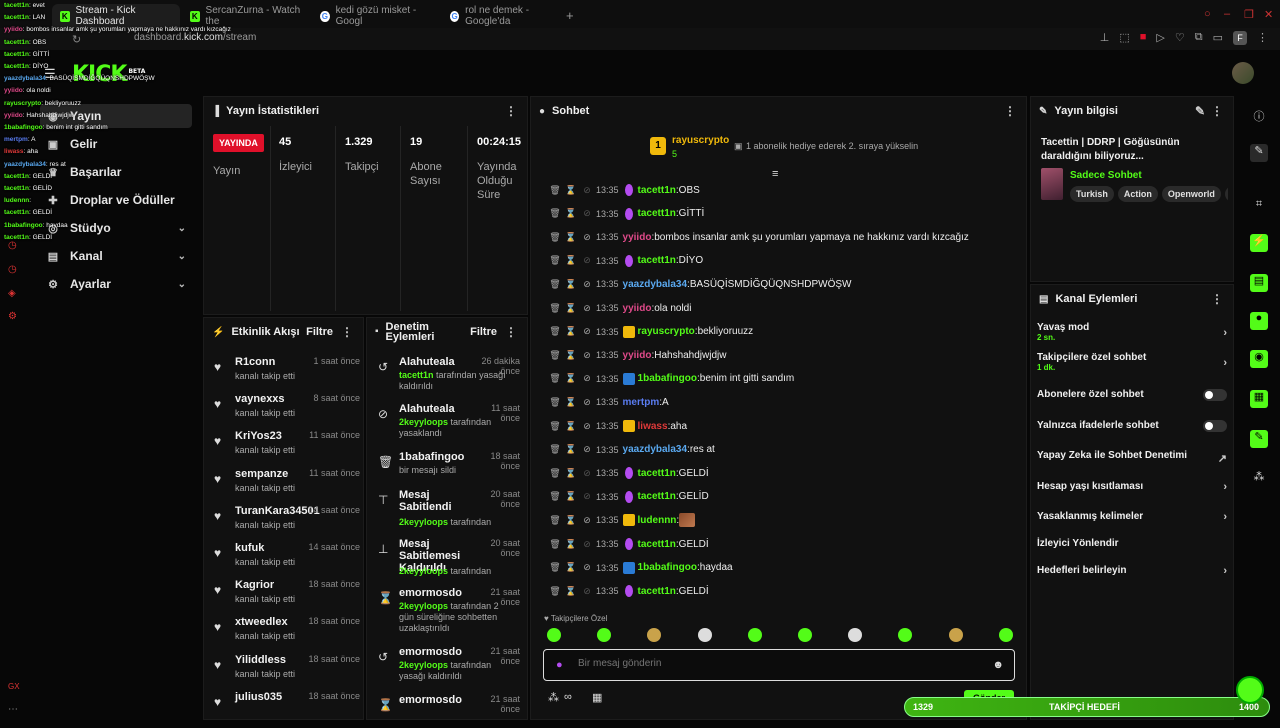  What do you see at coordinates (1132, 543) in the screenshot?
I see `channel-action-item: İzleyici Yönlendir` at bounding box center [1132, 543].